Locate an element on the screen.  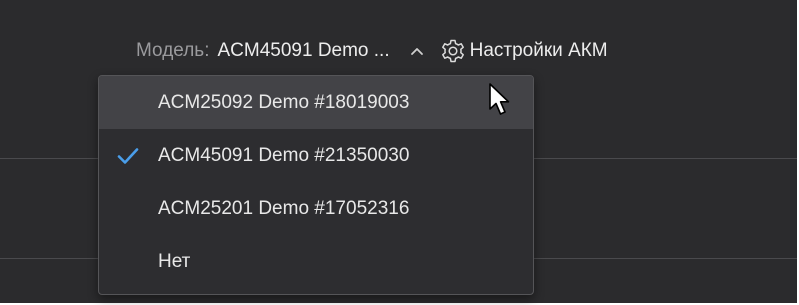
toolbar: Модель: ACM45091 Demo ... Настройки АКМ is located at coordinates (372, 51).